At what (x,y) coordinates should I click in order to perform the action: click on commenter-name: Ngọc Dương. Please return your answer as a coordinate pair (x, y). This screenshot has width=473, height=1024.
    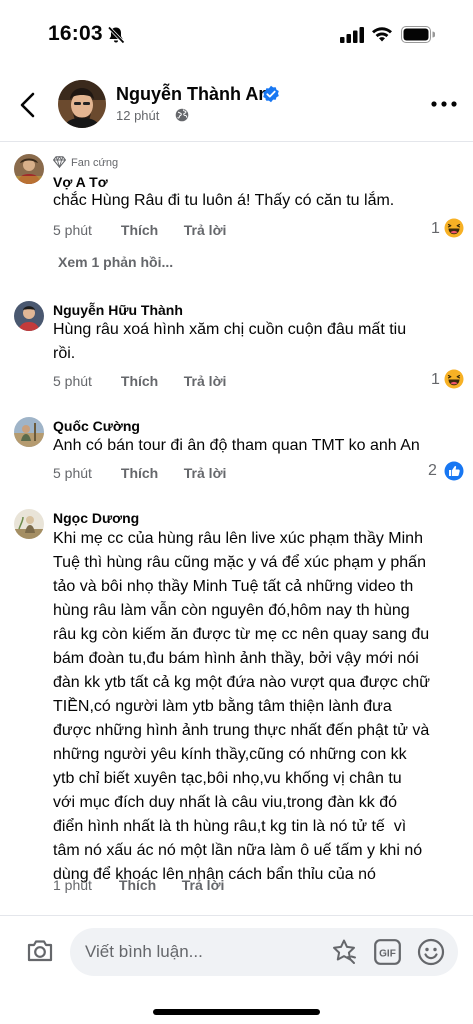
    Looking at the image, I should click on (96, 518).